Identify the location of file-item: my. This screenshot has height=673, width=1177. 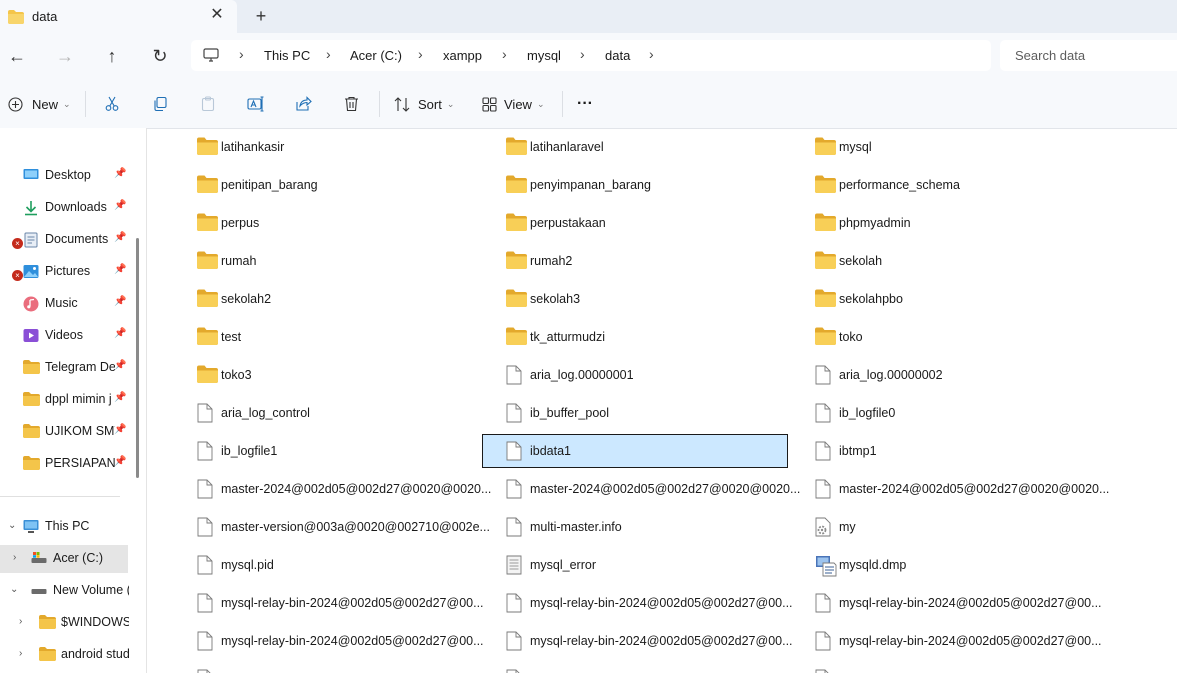
(965, 527).